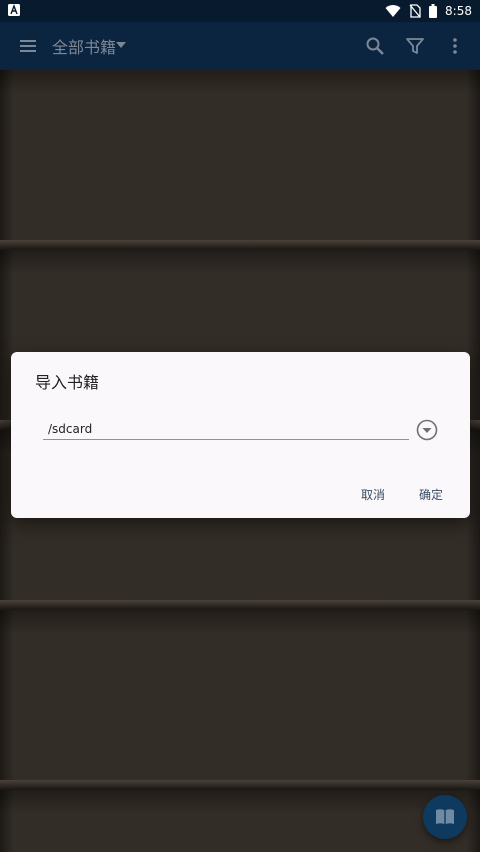 This screenshot has width=480, height=852. I want to click on status-time: 8:58, so click(458, 11).